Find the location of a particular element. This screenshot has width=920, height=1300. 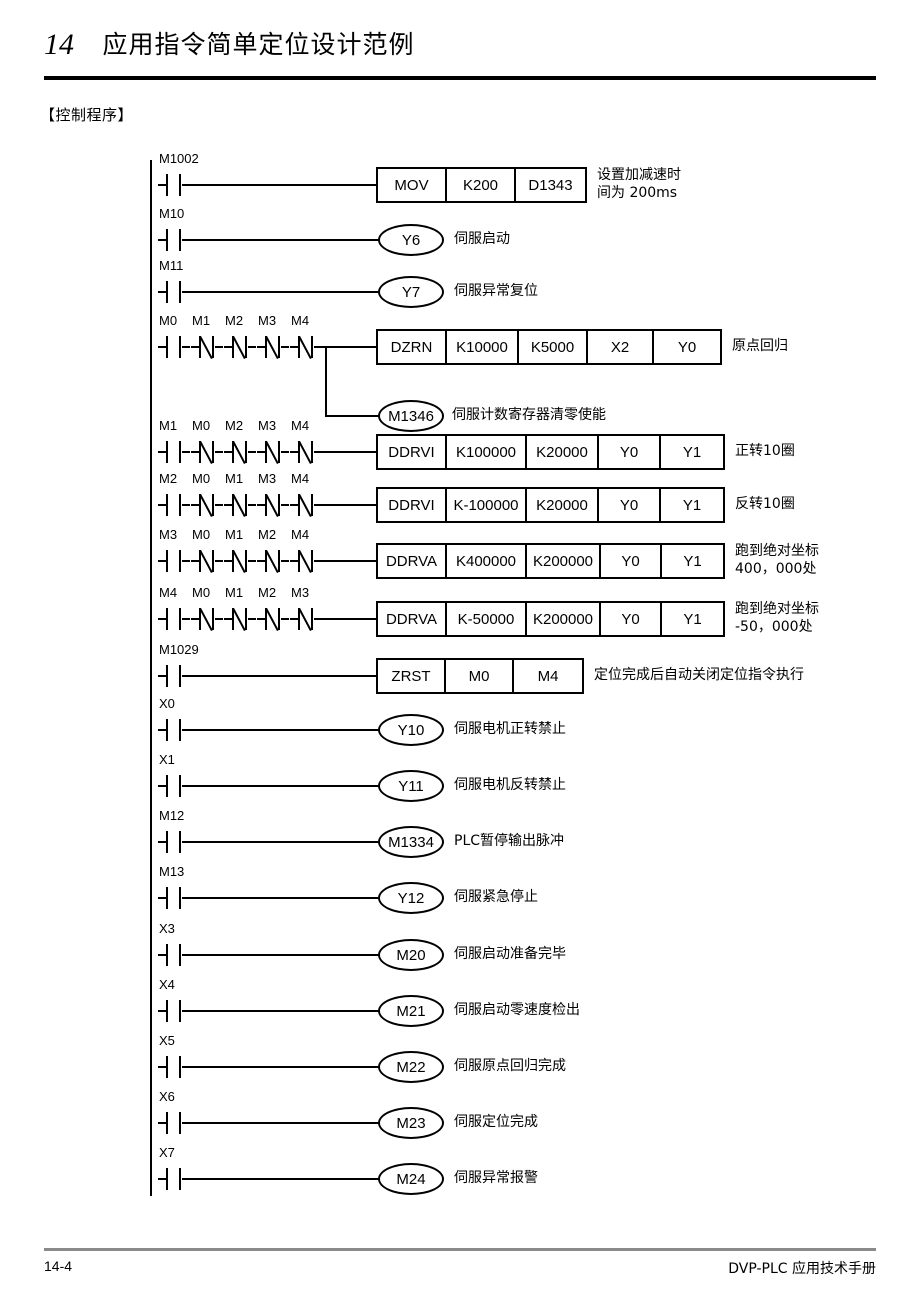

rung-comment: 伺服电机正转禁止 is located at coordinates (510, 729).